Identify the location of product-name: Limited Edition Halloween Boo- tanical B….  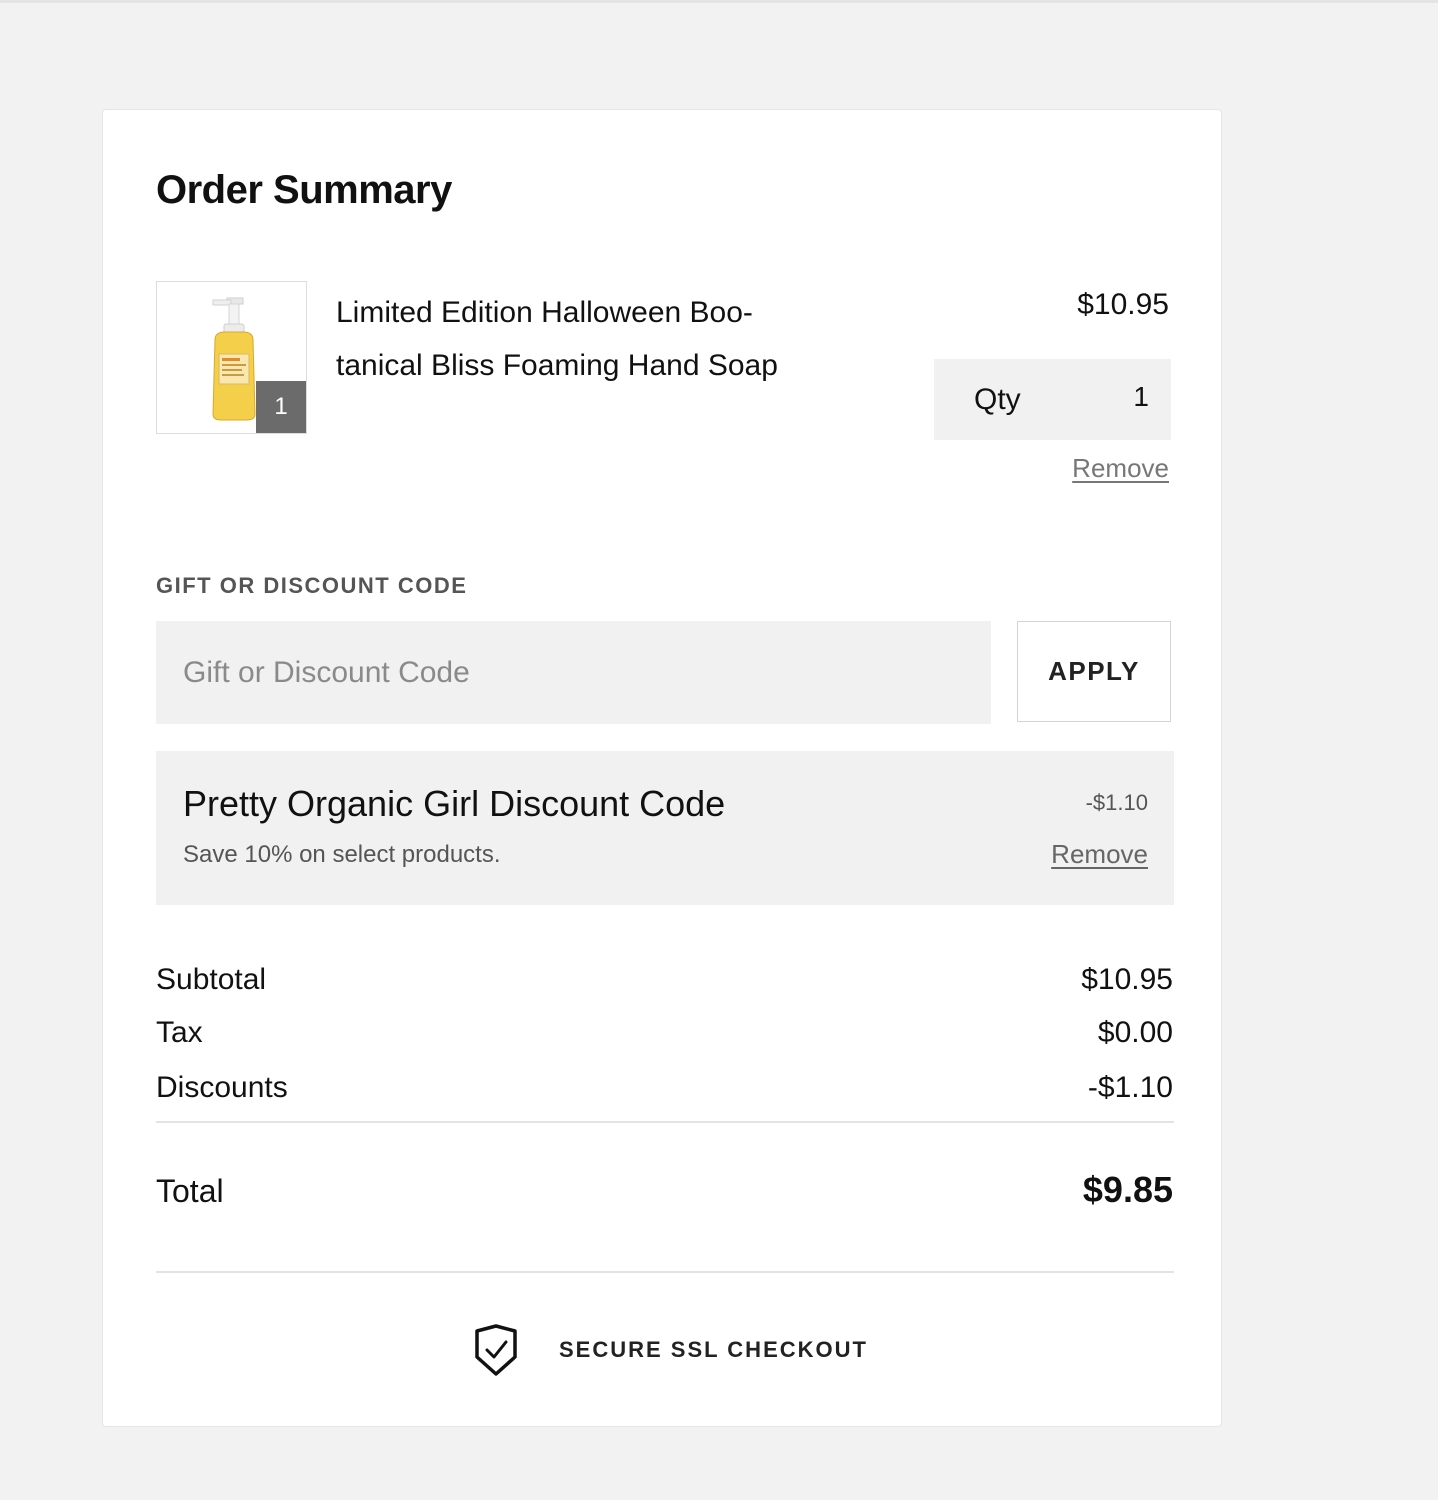
(606, 339).